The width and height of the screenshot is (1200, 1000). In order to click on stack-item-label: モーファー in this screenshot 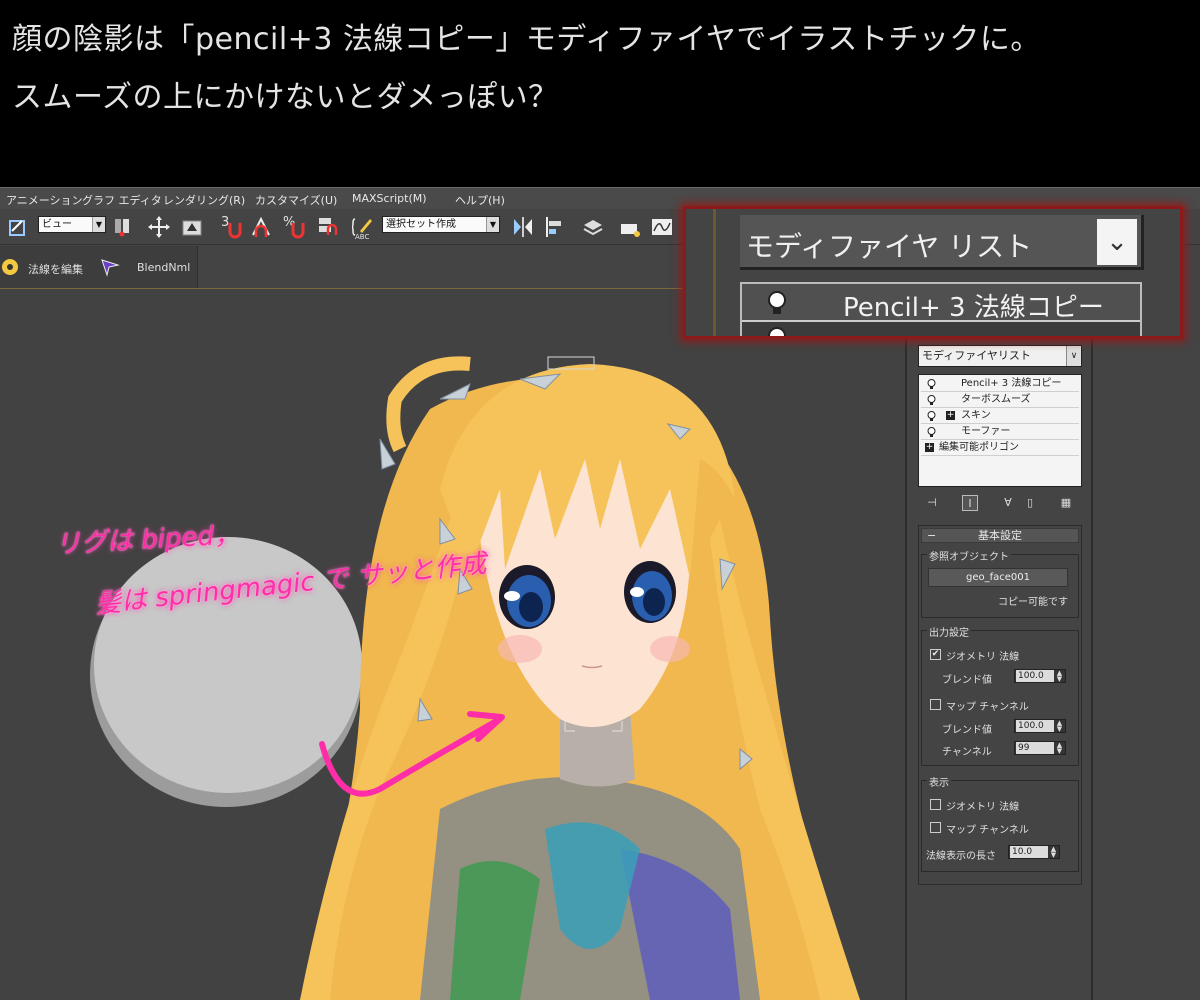, I will do `click(986, 431)`.